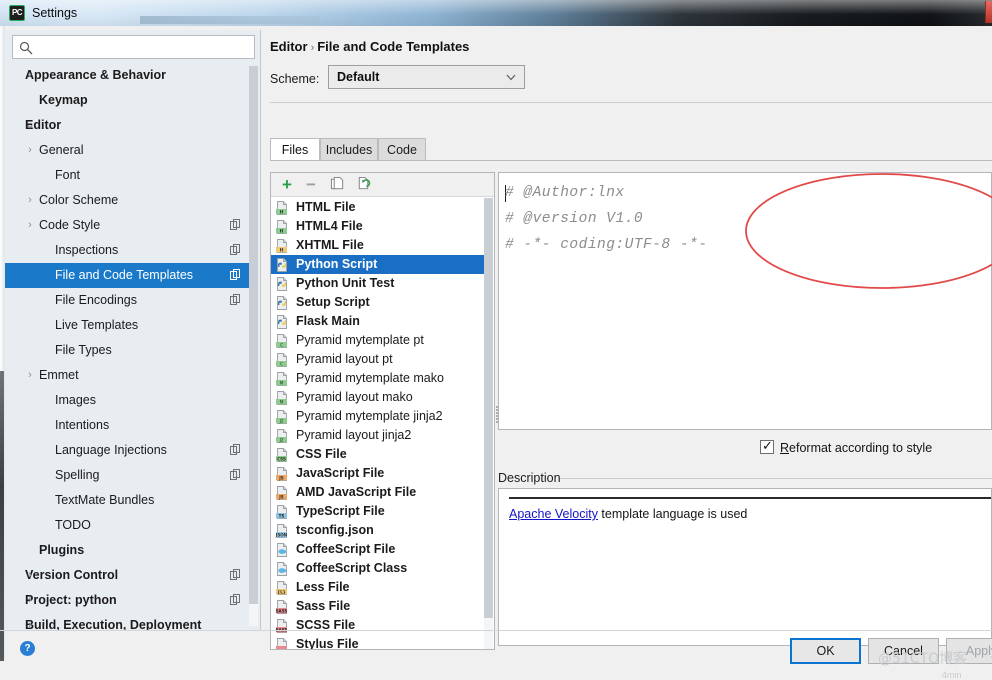 The height and width of the screenshot is (680, 992). I want to click on tab-files: Files, so click(295, 149).